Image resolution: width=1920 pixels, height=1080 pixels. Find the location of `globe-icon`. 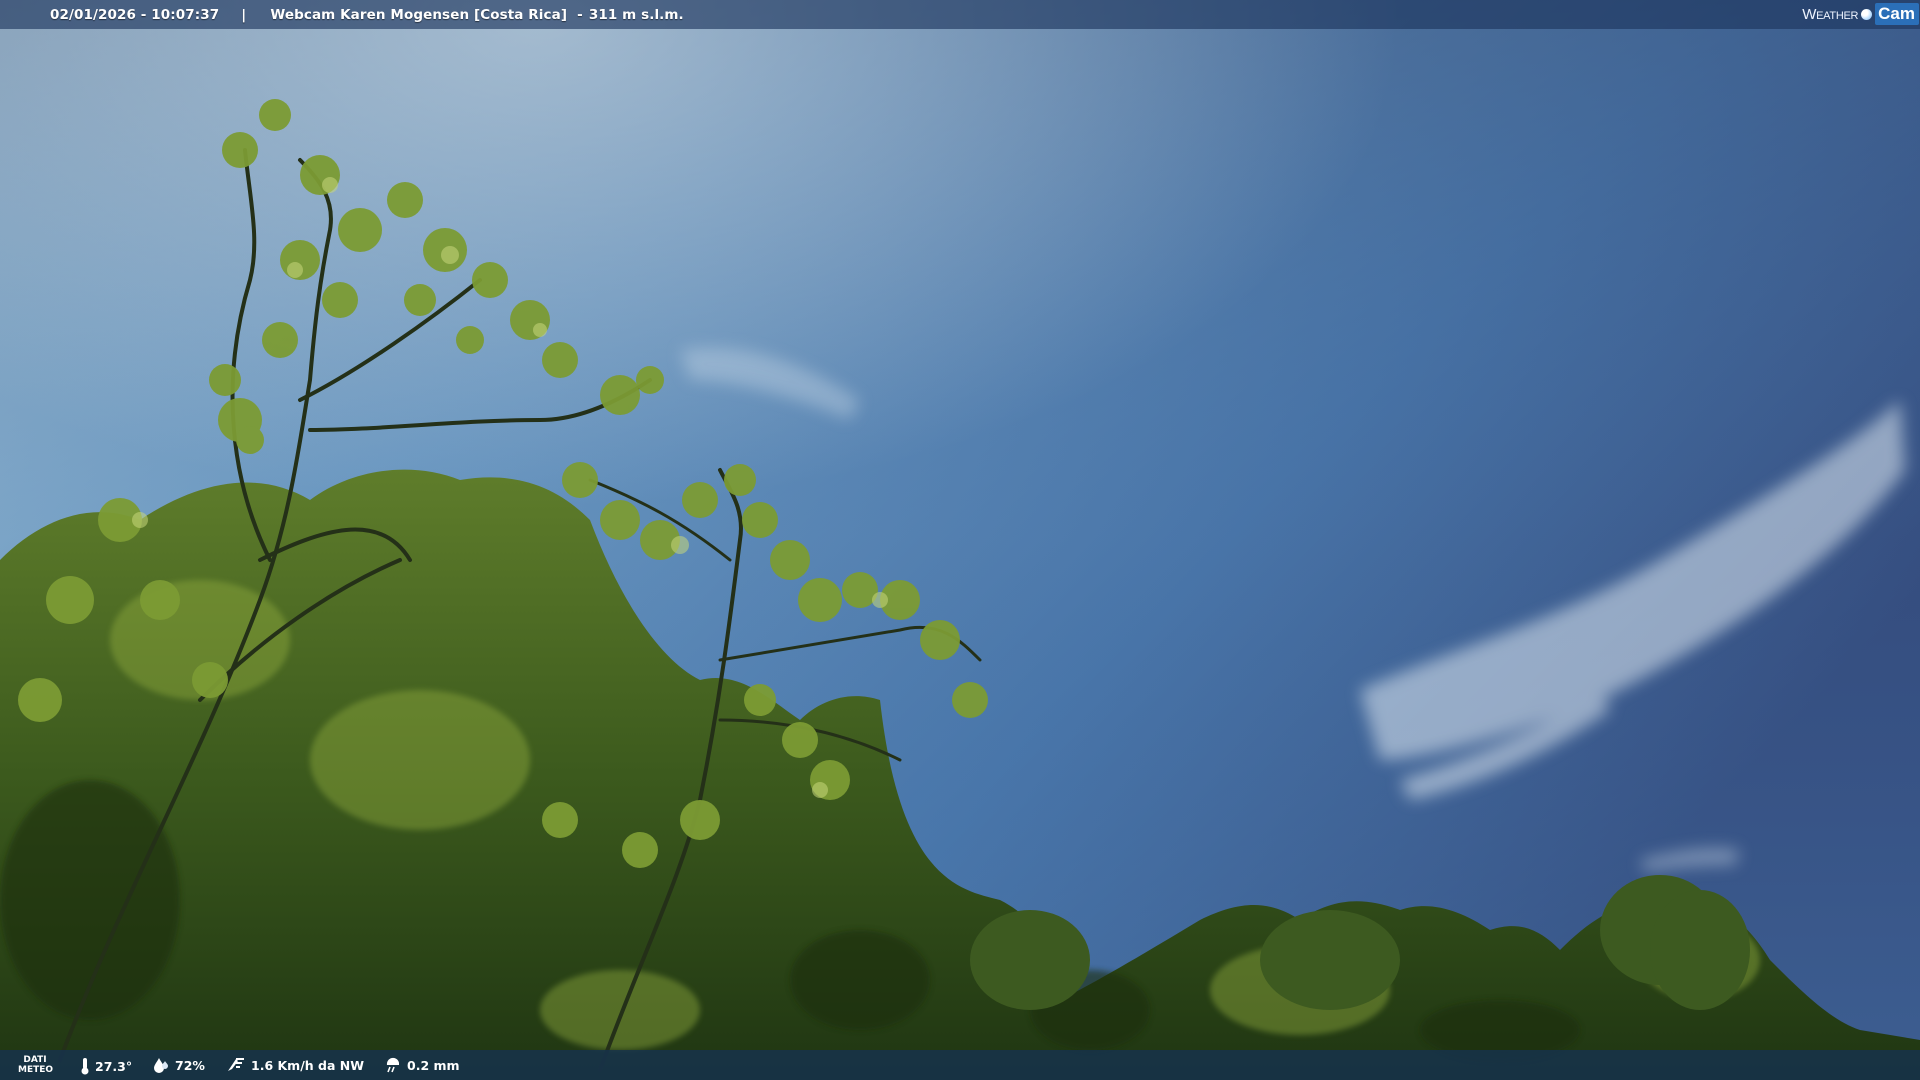

globe-icon is located at coordinates (1867, 14).